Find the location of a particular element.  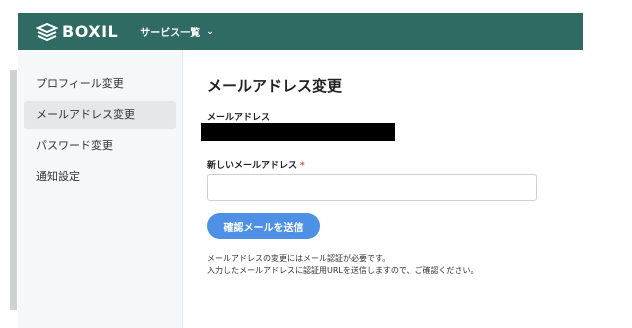

sidebar-item-profile: プロフィール変更 is located at coordinates (100, 84).